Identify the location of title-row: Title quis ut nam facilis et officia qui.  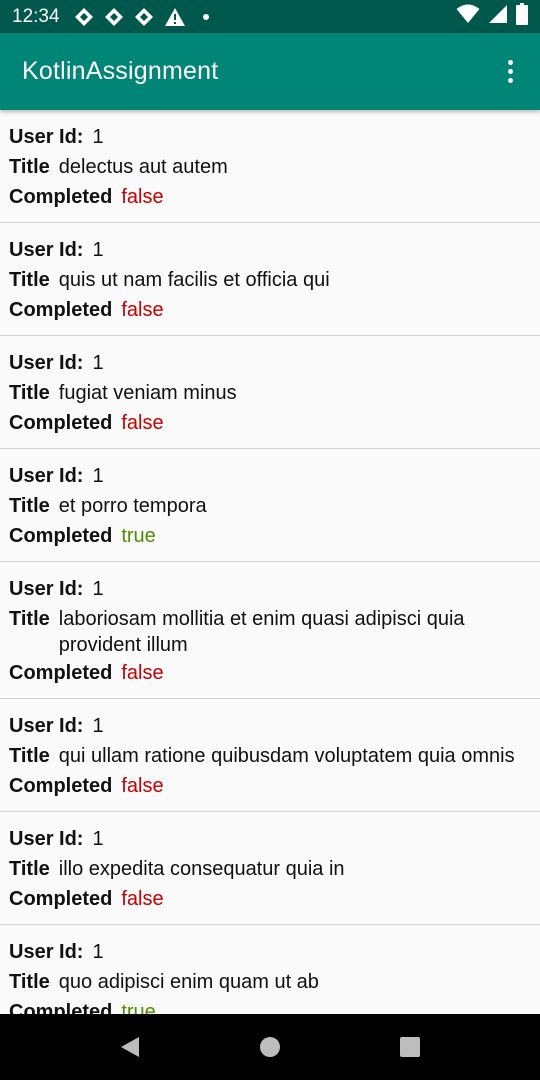
(270, 280).